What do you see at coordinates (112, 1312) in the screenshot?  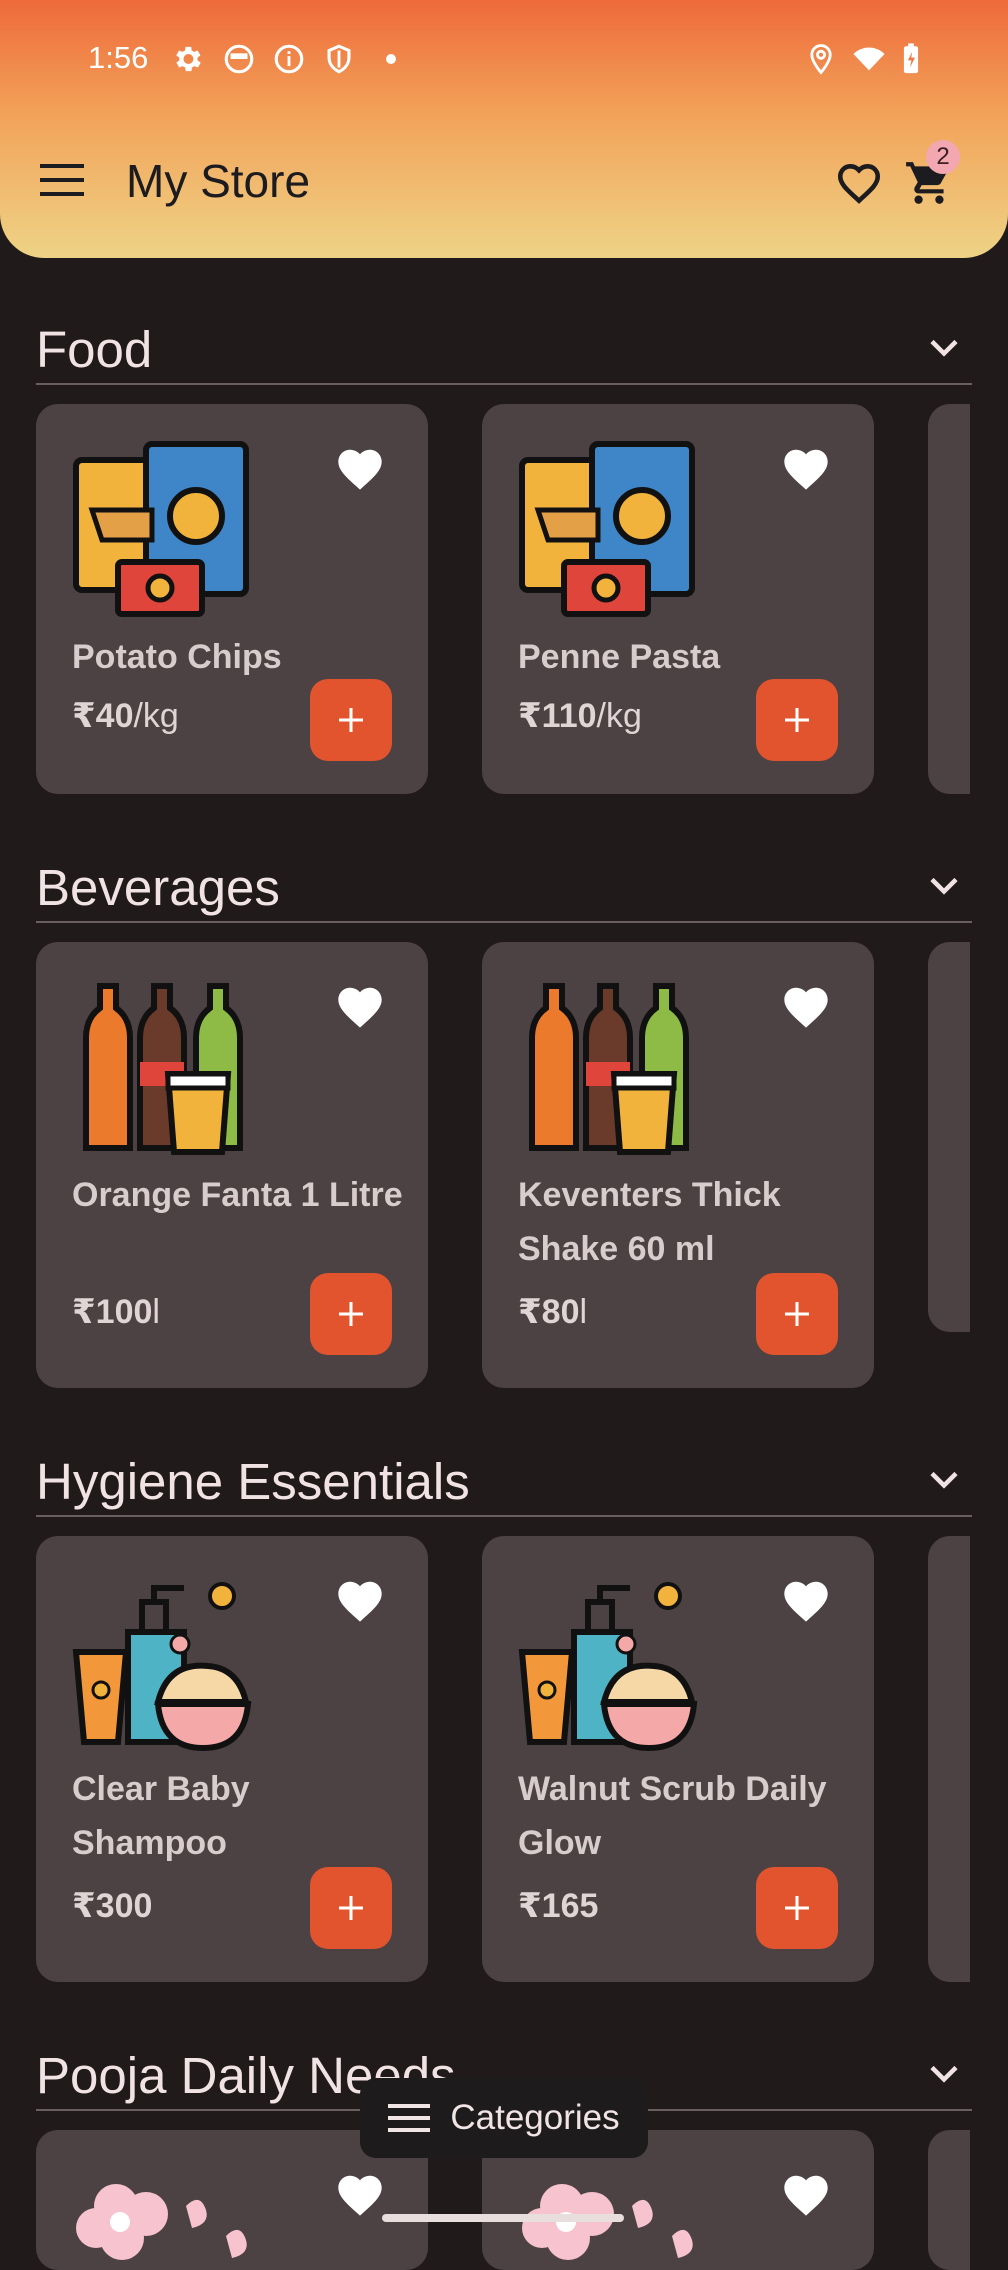 I see `price-value: ₹100` at bounding box center [112, 1312].